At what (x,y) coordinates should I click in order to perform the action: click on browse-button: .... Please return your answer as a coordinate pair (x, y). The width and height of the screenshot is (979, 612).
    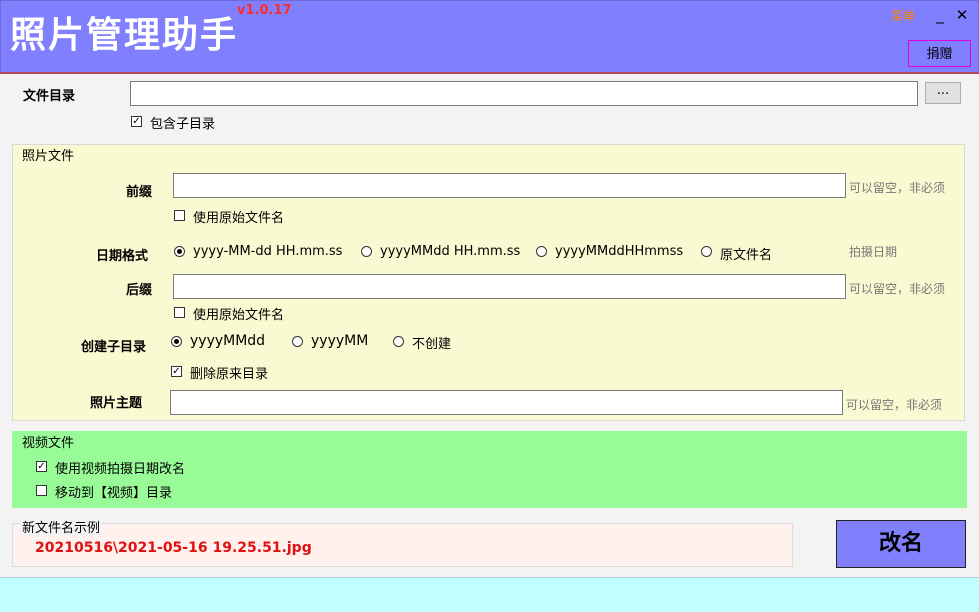
    Looking at the image, I should click on (943, 93).